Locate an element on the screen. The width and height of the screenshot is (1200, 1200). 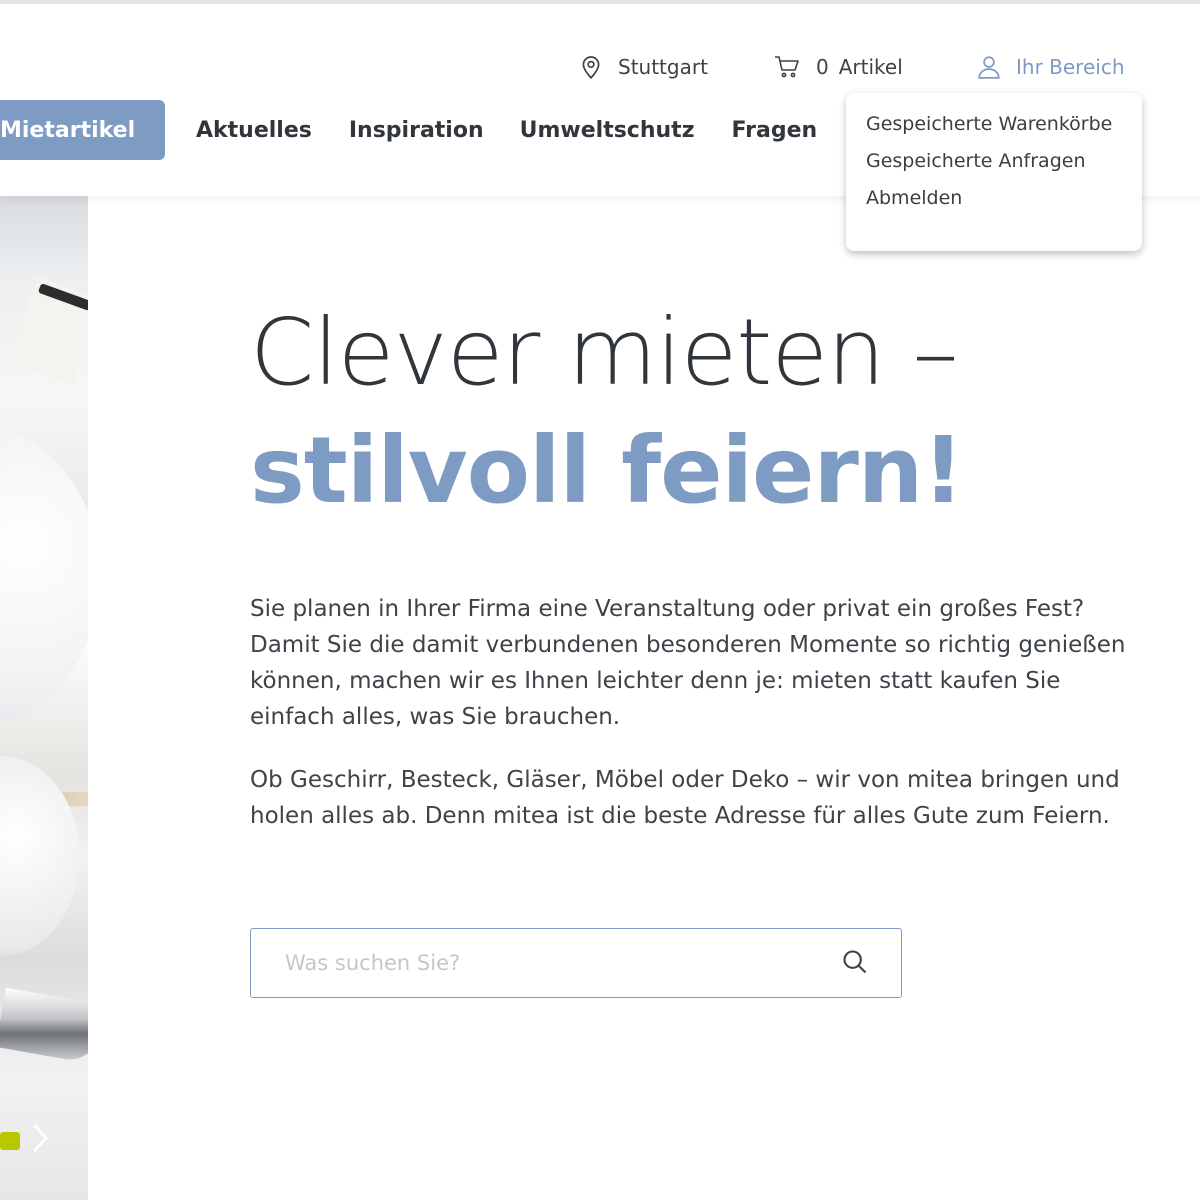
nav-item-mietartikel: Mietartikel is located at coordinates (82, 130).